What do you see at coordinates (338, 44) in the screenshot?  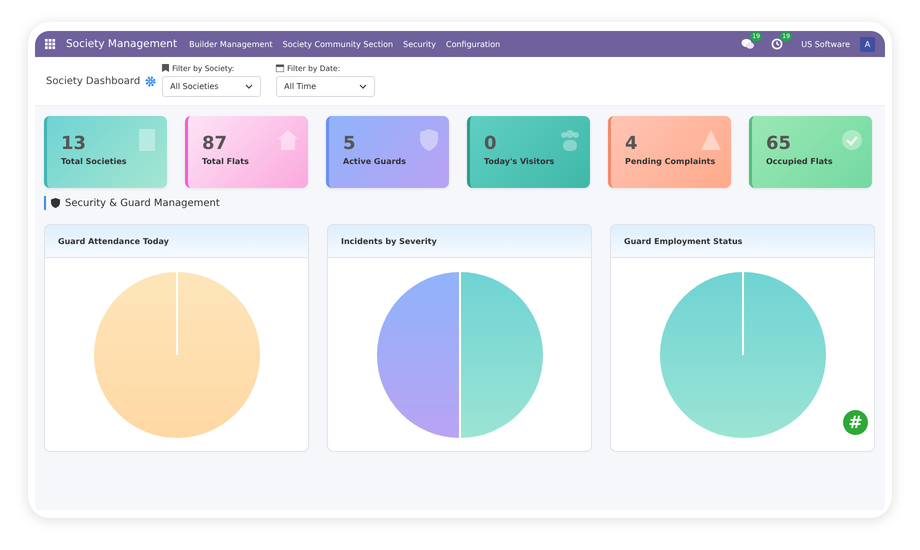 I see `menu-item: Society Community Section` at bounding box center [338, 44].